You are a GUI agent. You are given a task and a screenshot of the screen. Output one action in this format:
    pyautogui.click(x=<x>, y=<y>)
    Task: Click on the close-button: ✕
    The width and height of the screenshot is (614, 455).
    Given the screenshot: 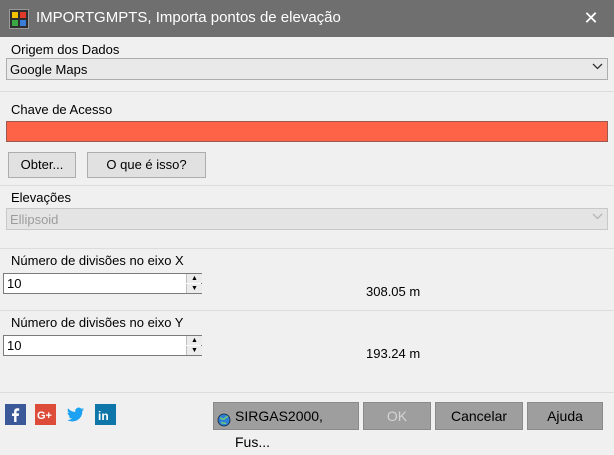 What is the action you would take?
    pyautogui.click(x=591, y=18)
    